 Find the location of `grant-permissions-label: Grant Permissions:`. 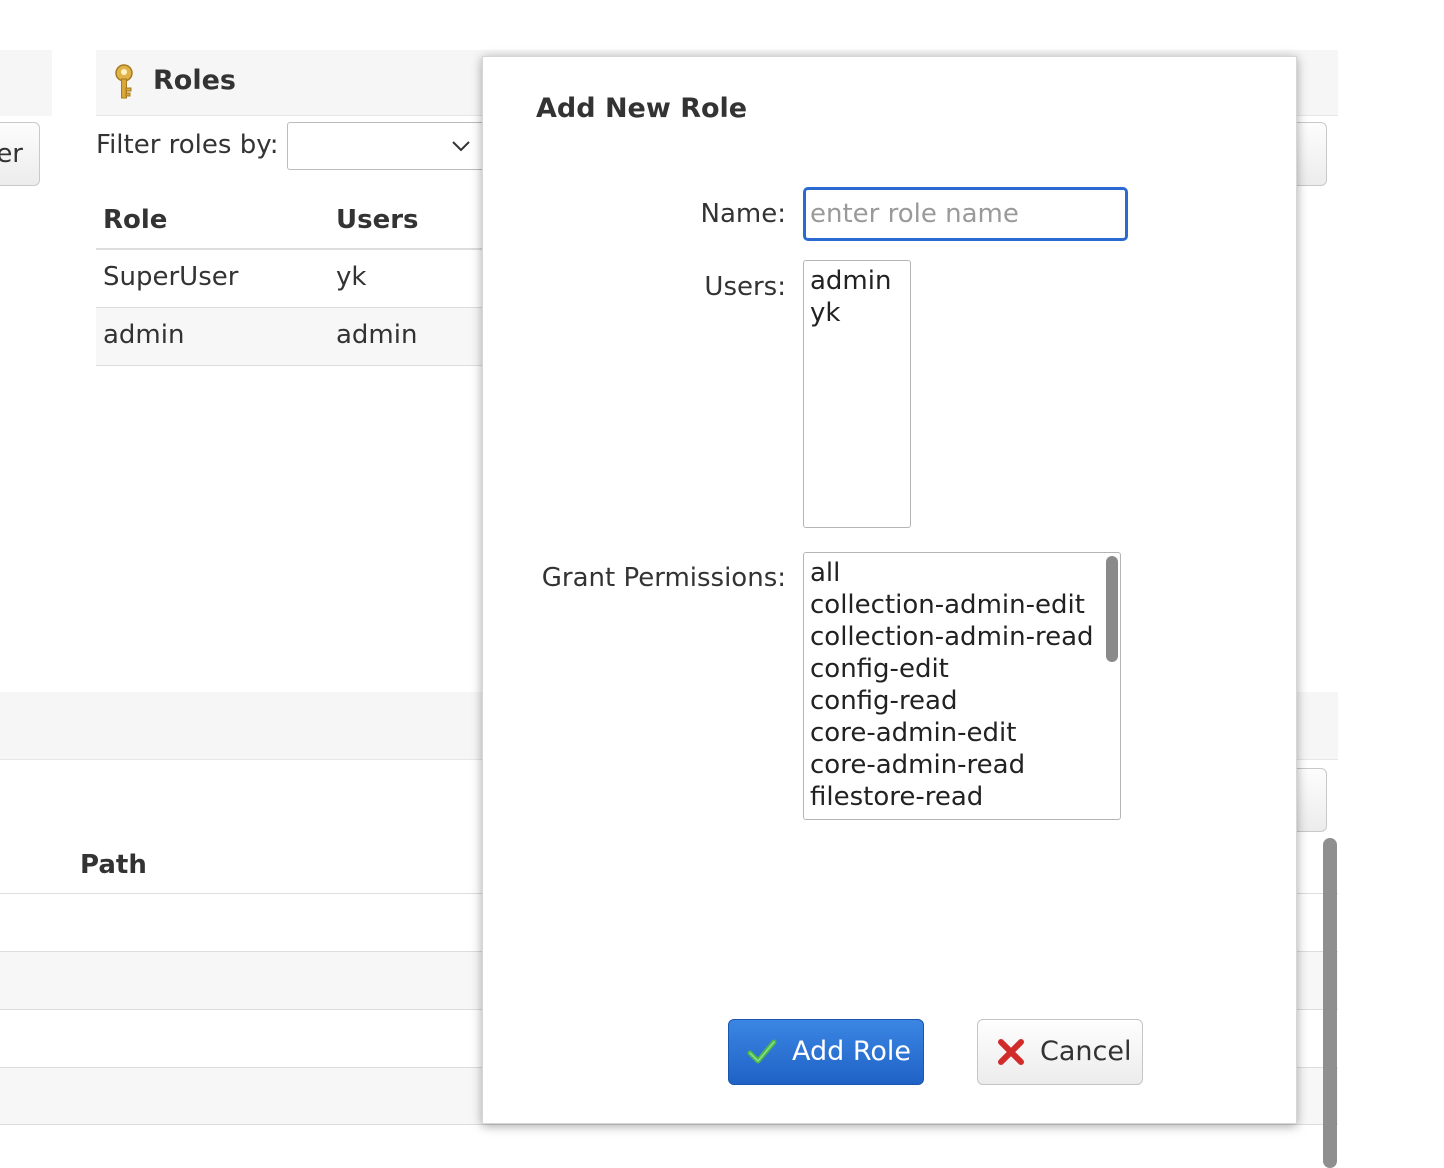

grant-permissions-label: Grant Permissions: is located at coordinates (663, 578).